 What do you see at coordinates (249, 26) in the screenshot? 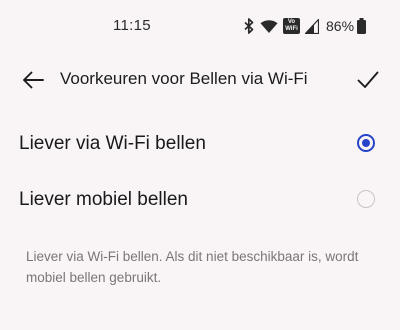
I see `bluetooth-icon` at bounding box center [249, 26].